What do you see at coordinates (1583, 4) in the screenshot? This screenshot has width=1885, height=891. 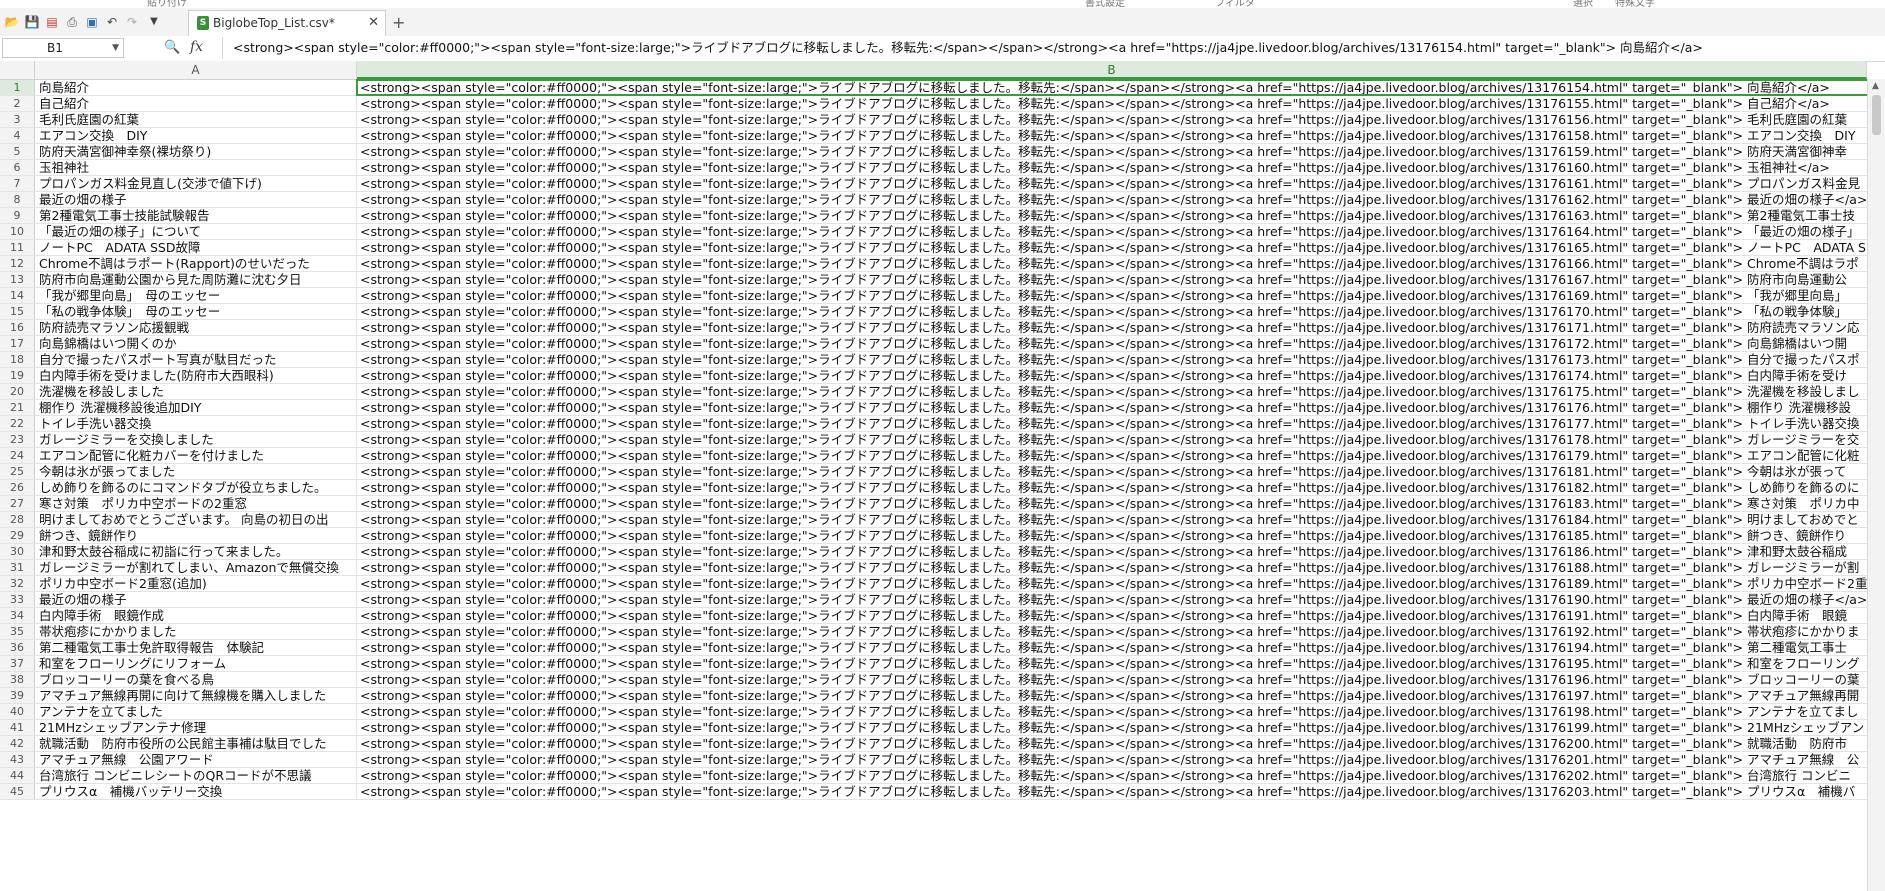 I see `ribbon-label-select: 選択` at bounding box center [1583, 4].